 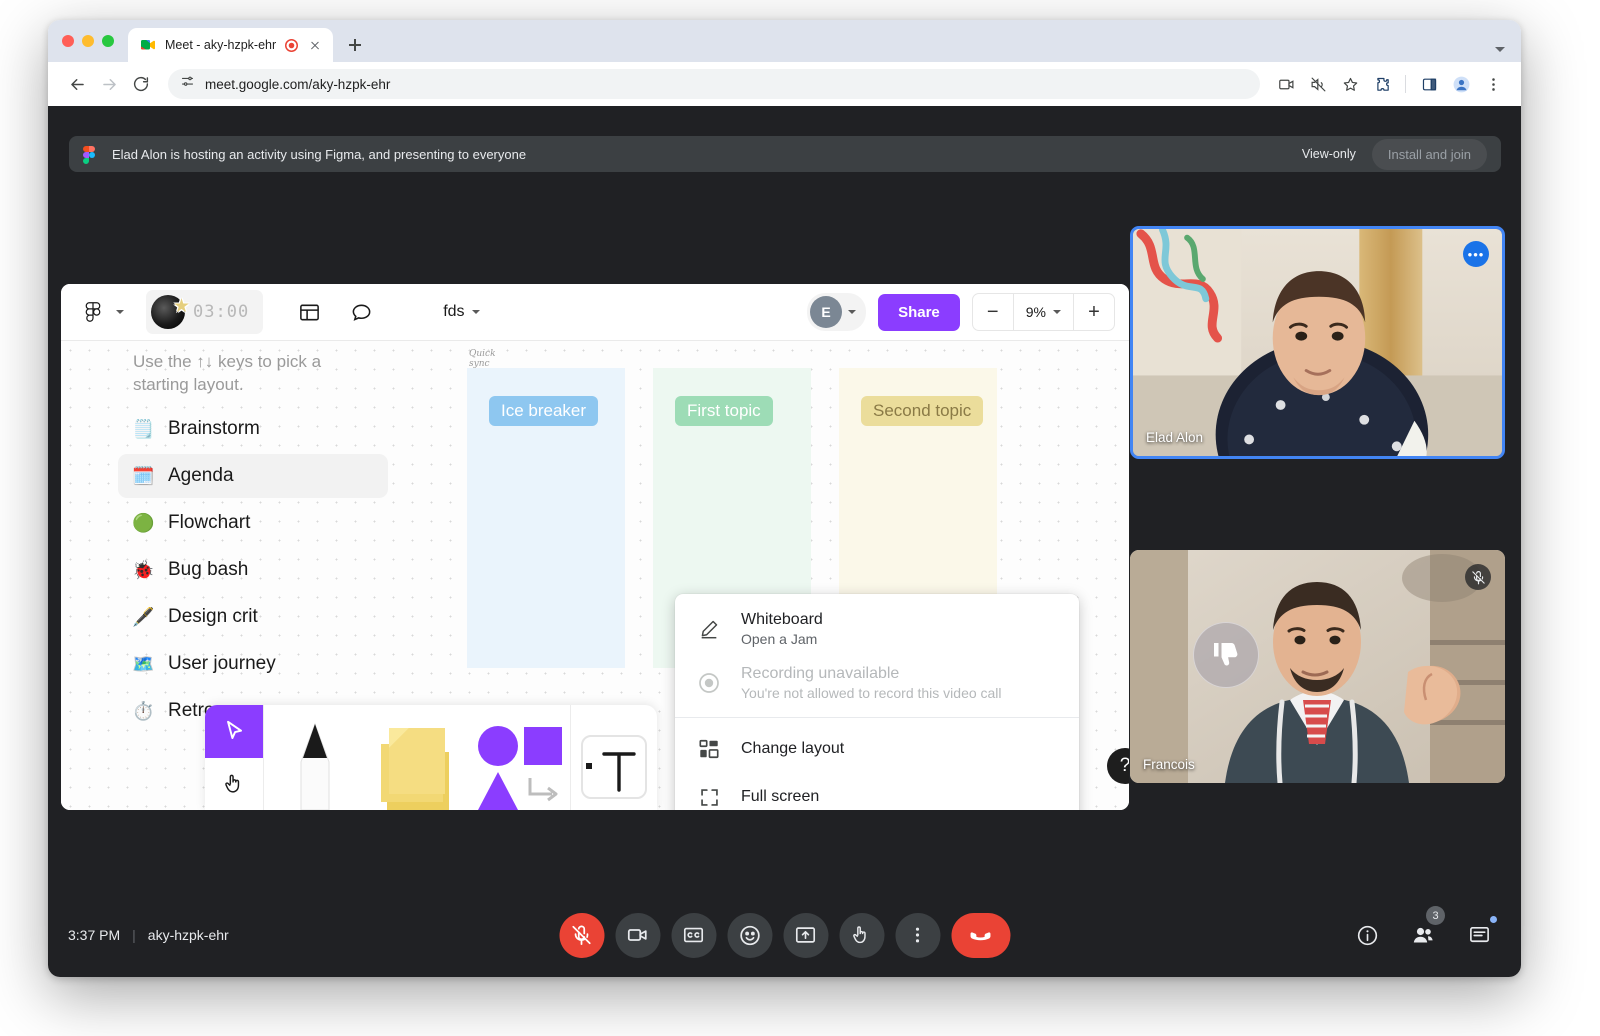 I want to click on layout-option-brainstorm: 🗒️ Brainstorm, so click(x=253, y=429).